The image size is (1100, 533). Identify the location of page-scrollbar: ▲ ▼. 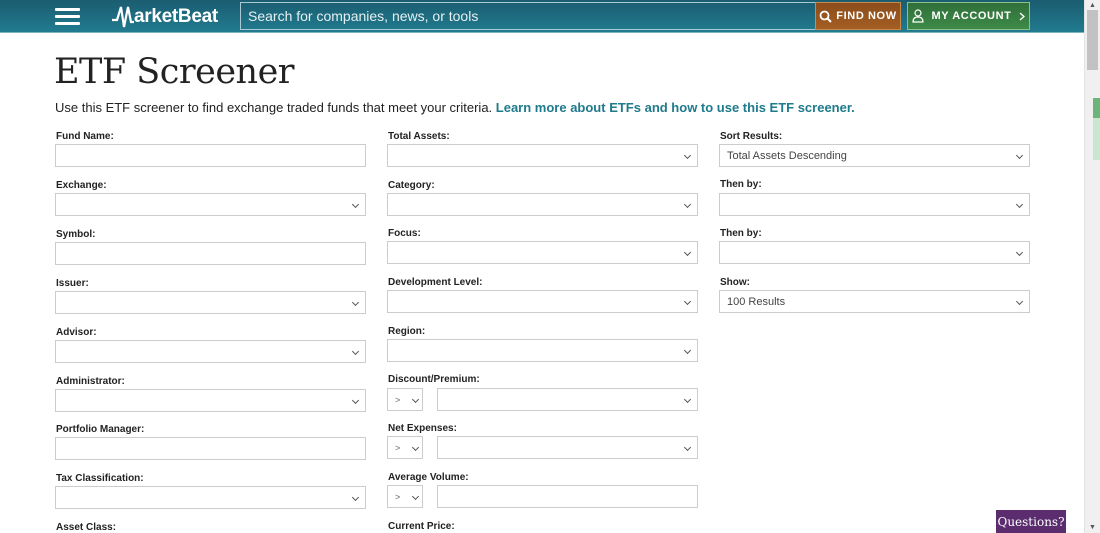
(1092, 266).